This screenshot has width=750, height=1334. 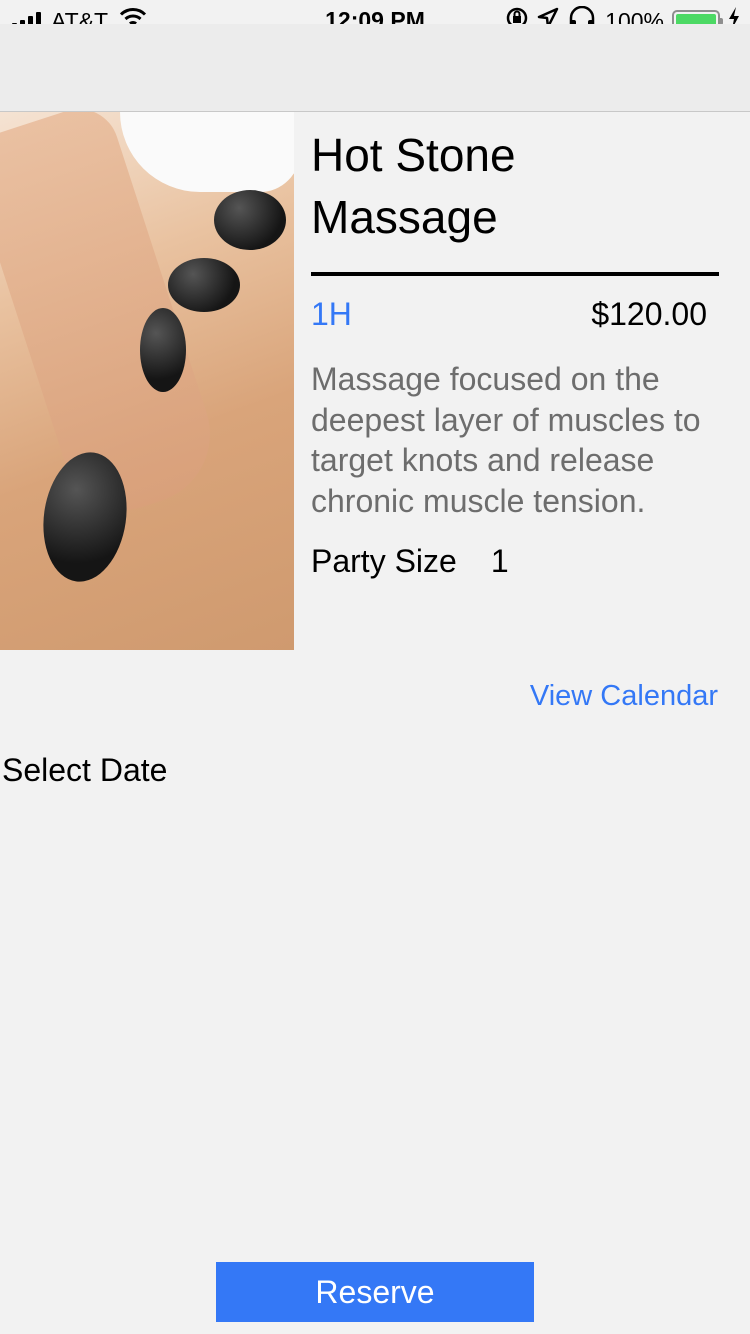 I want to click on reserve-button: Reserve, so click(x=375, y=1292).